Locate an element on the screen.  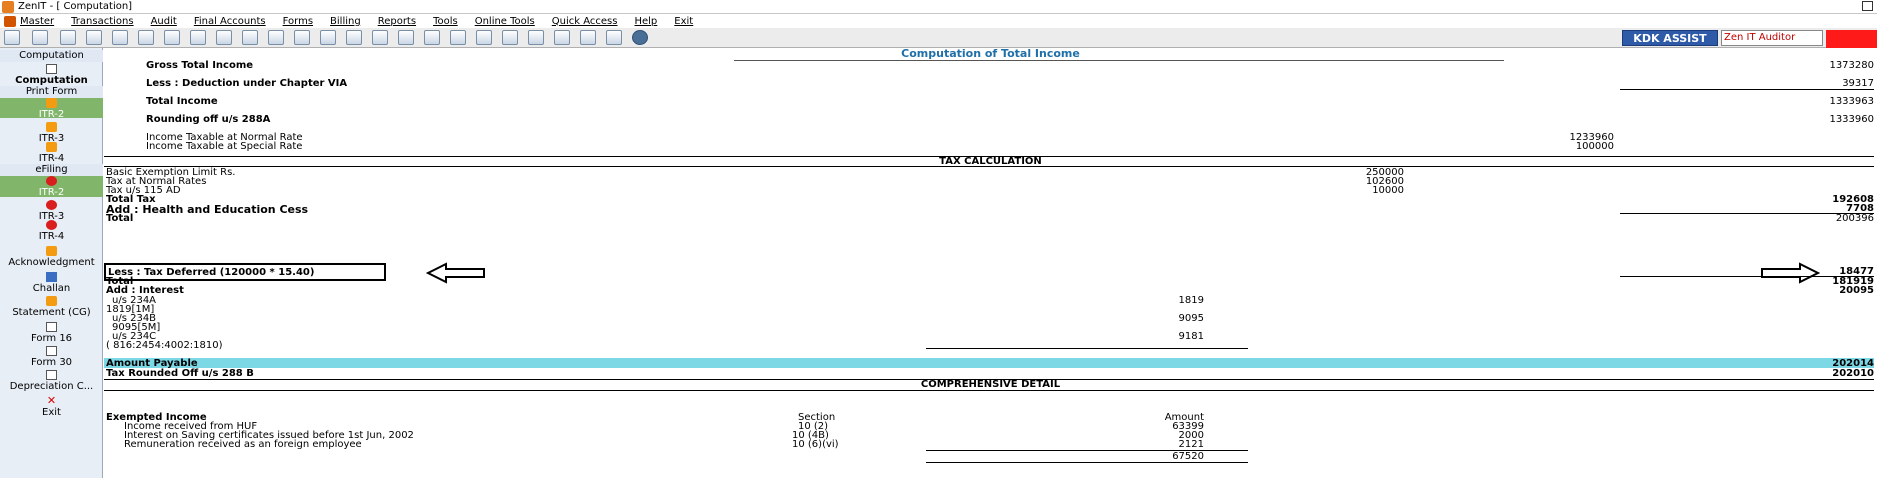
toolbar-print-icon is located at coordinates (328, 37).